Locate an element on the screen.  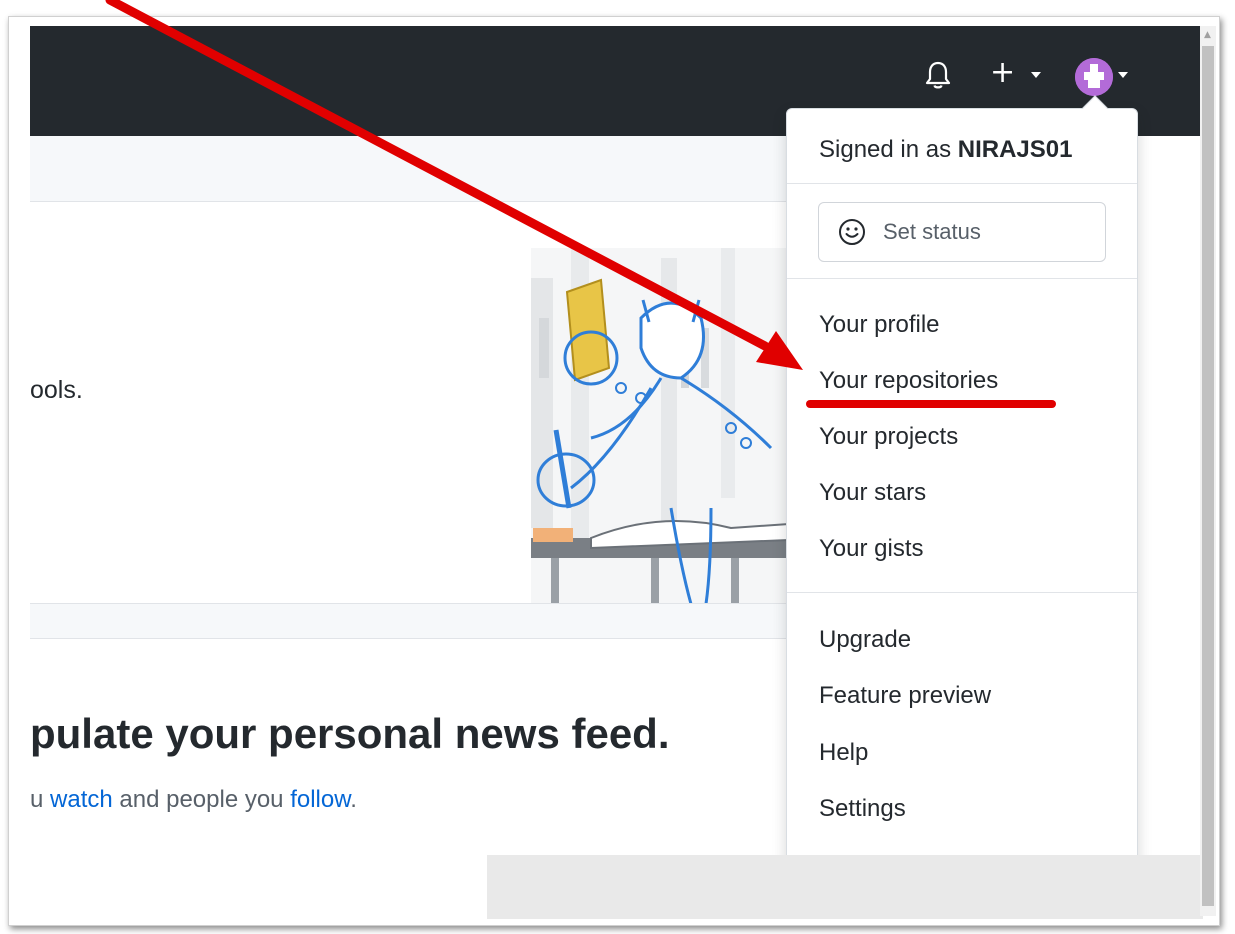
menu-item-your-gists: Your gists is located at coordinates (871, 549).